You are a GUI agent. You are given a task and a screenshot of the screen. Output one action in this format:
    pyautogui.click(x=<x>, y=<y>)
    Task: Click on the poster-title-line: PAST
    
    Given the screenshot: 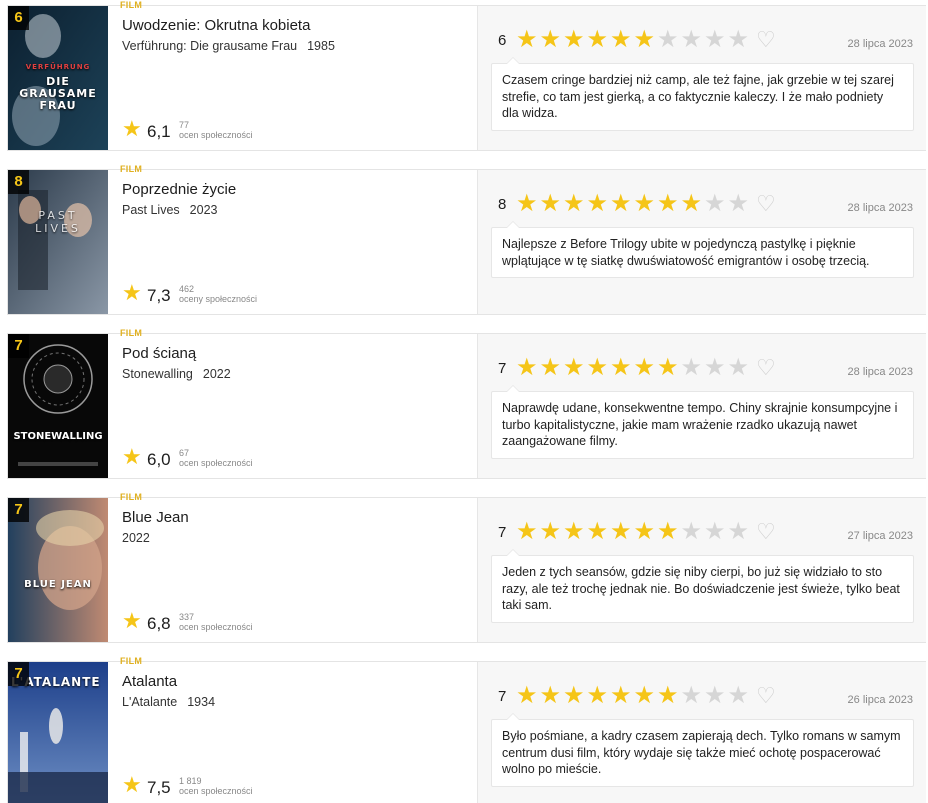 What is the action you would take?
    pyautogui.click(x=58, y=215)
    